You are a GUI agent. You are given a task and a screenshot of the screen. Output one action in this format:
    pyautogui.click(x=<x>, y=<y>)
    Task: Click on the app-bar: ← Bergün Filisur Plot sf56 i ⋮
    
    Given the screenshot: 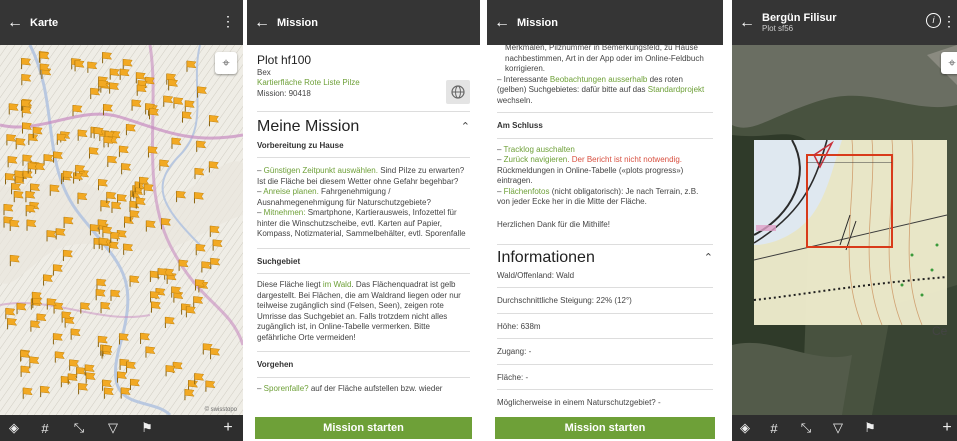 What is the action you would take?
    pyautogui.click(x=844, y=22)
    